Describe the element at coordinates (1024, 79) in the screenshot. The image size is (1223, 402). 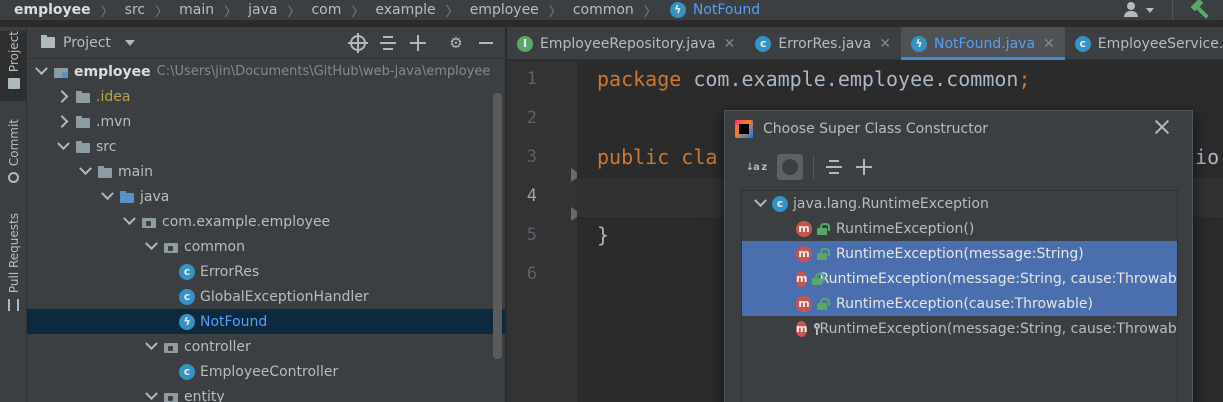
I see `semicolon: ;` at that location.